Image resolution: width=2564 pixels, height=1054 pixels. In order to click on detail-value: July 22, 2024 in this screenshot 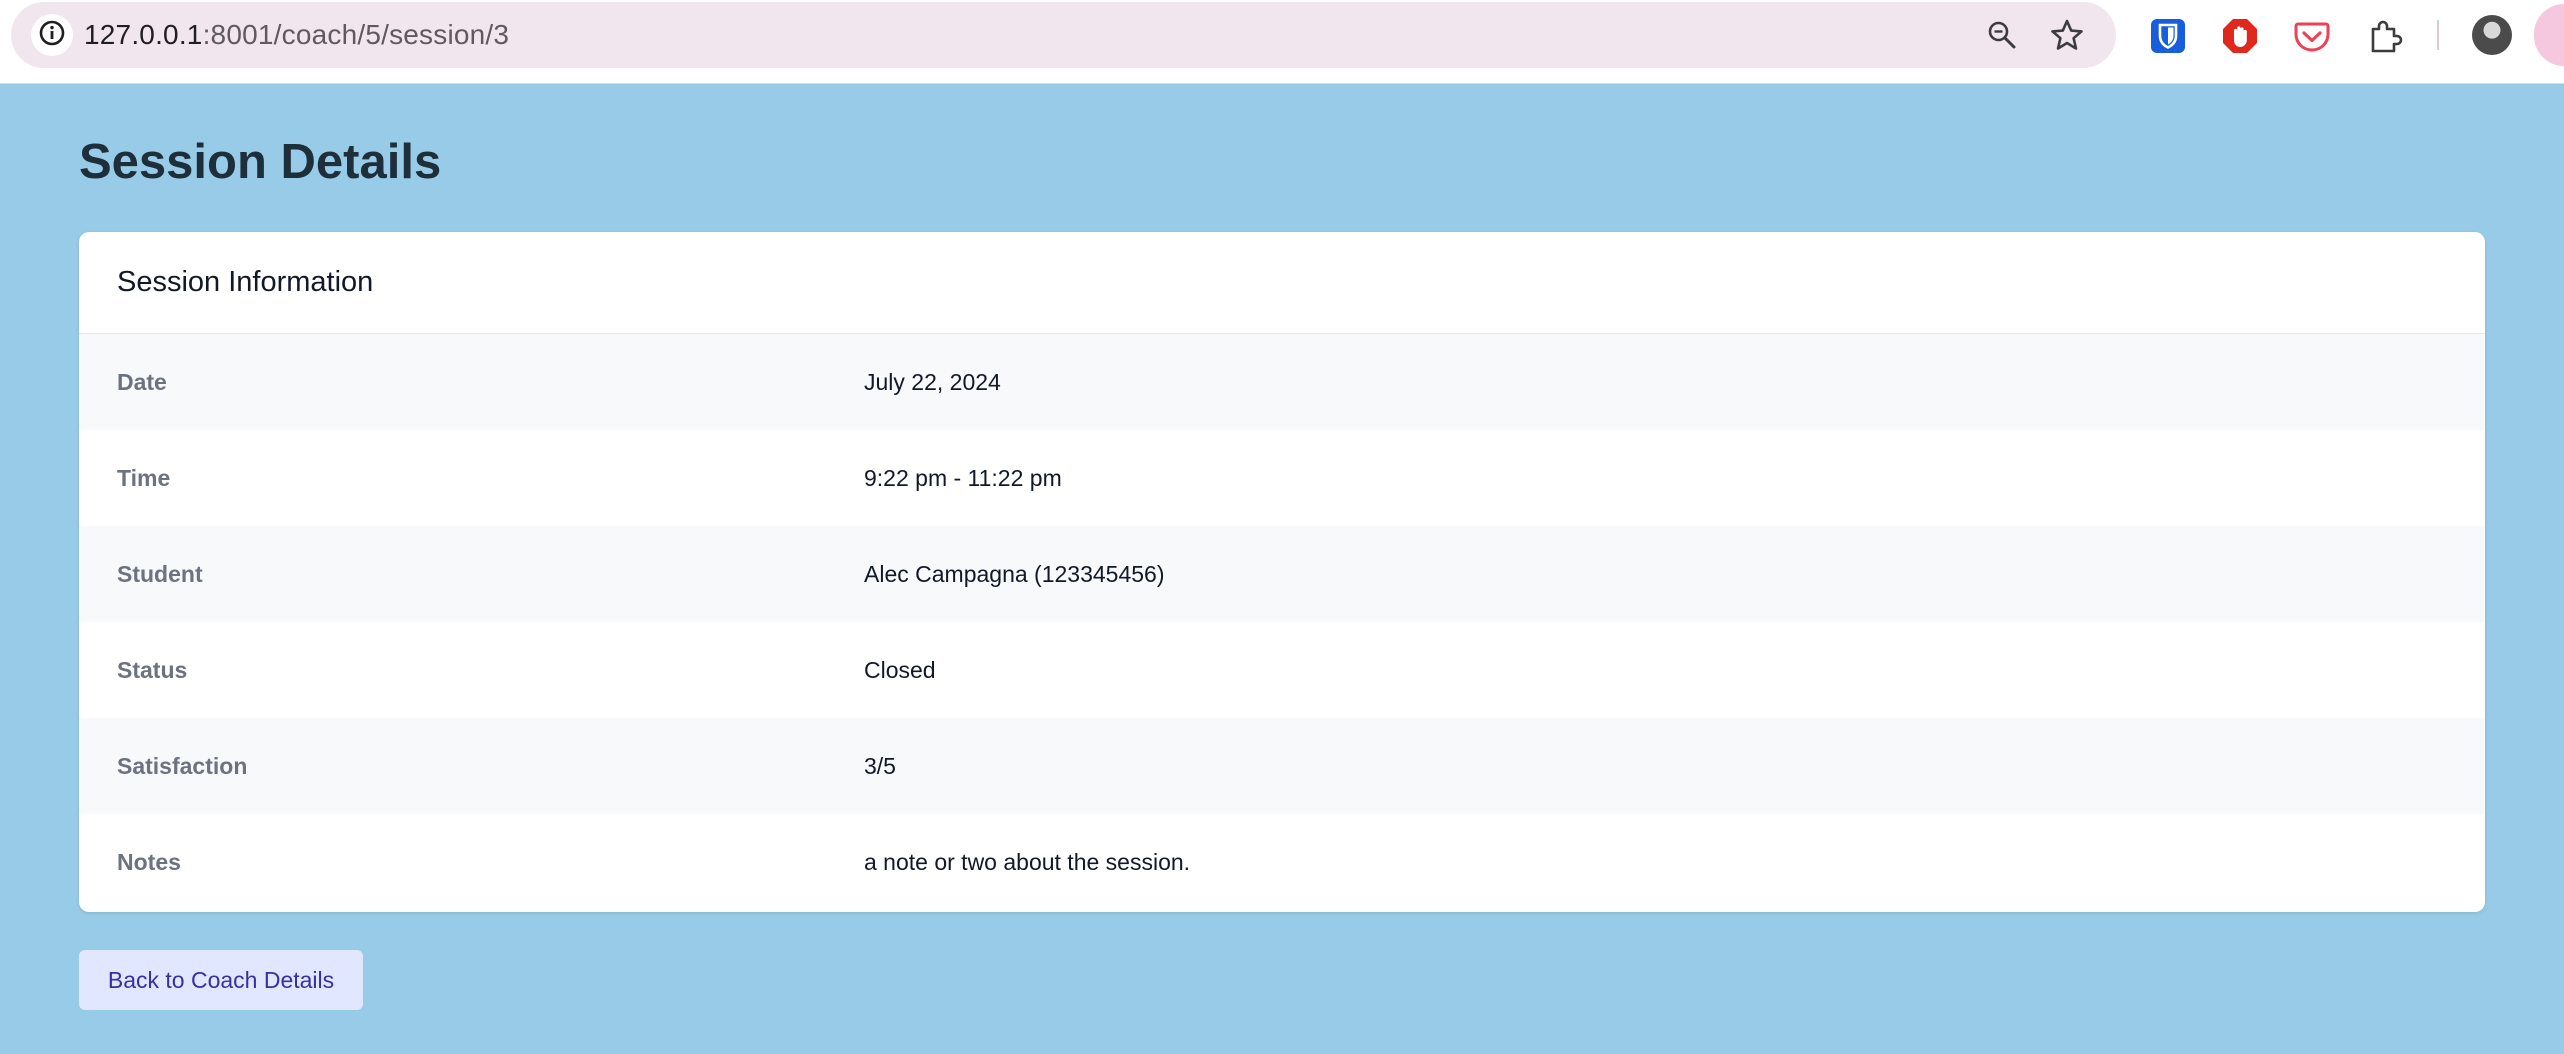, I will do `click(932, 381)`.